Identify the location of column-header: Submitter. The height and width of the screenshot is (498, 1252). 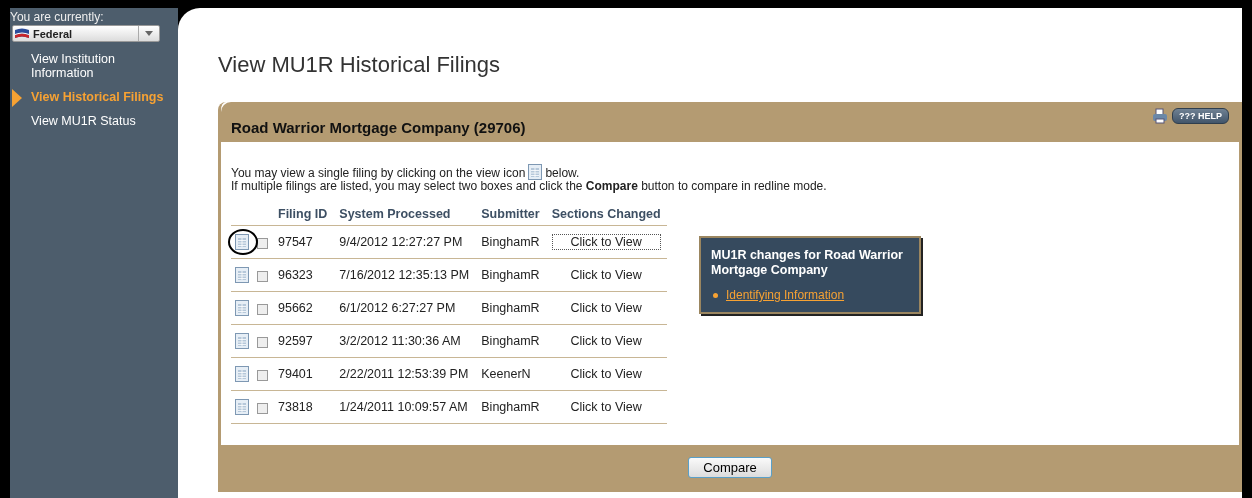
(510, 214).